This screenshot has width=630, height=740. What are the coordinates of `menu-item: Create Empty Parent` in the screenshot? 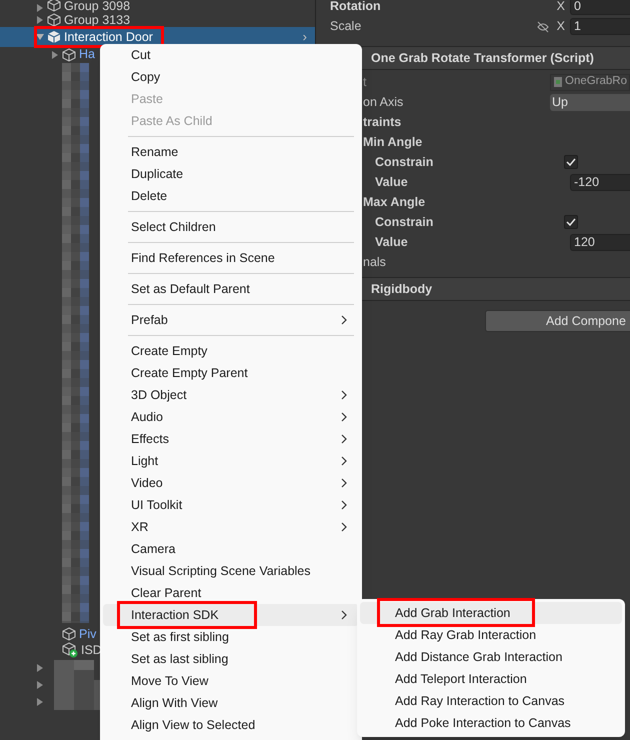 It's located at (231, 373).